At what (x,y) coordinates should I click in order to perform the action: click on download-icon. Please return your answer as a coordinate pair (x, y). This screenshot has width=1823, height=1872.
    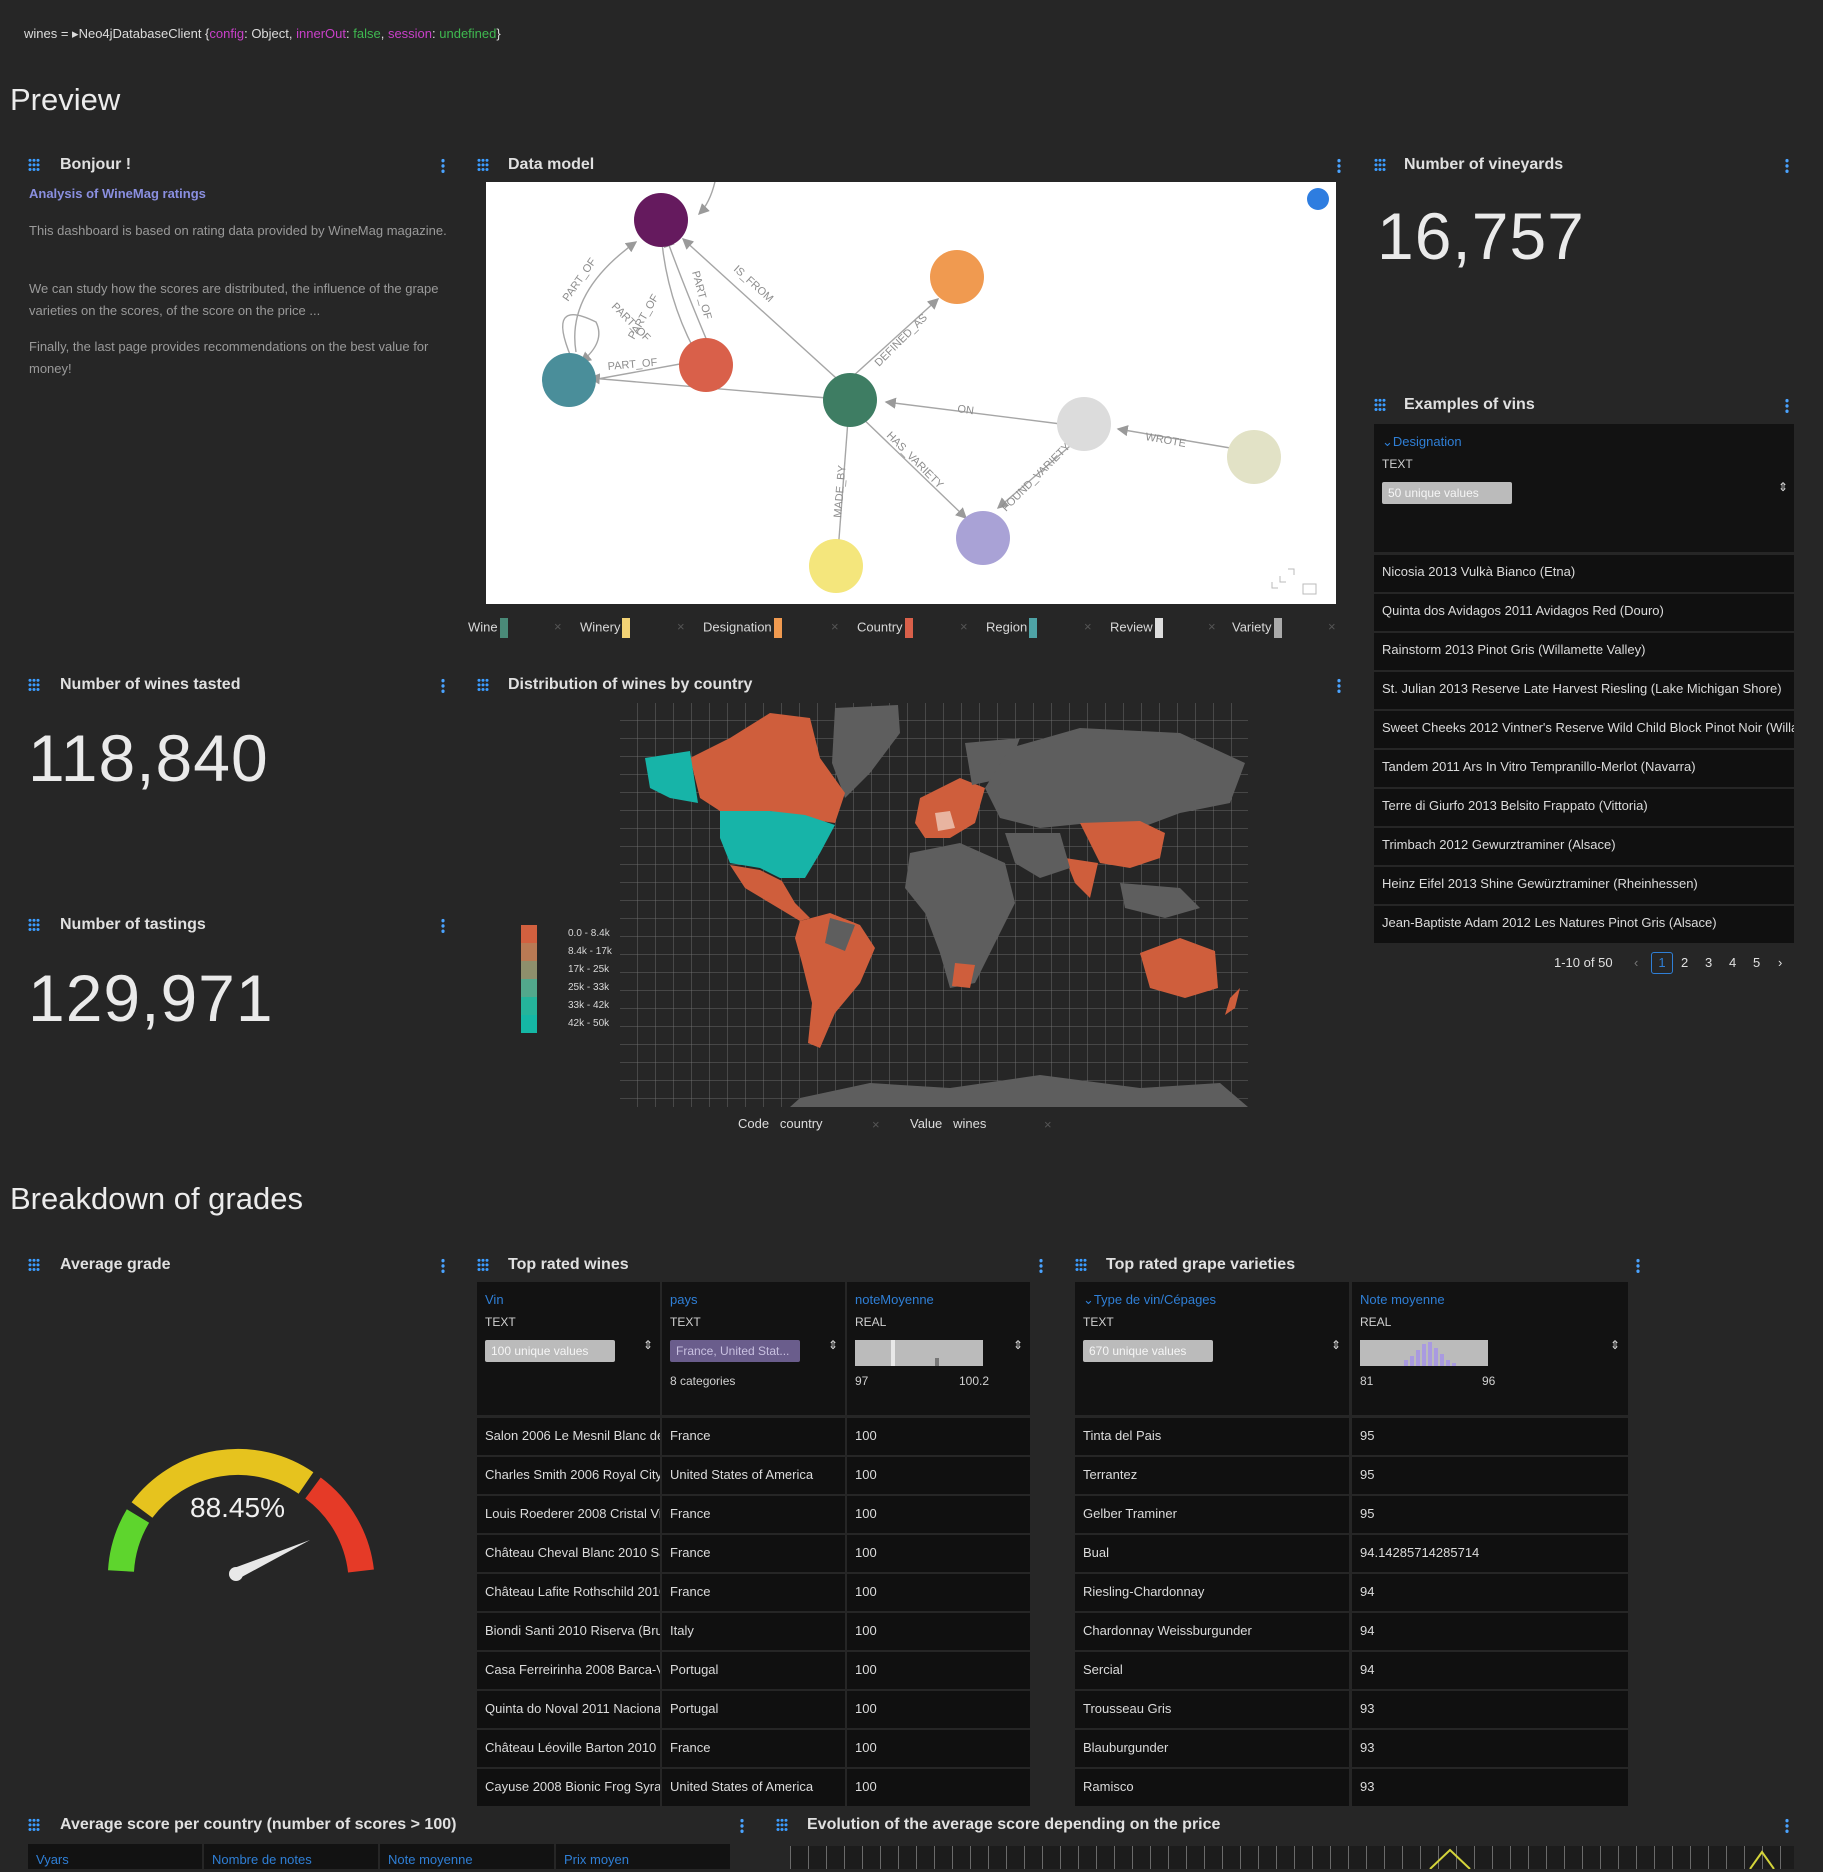
    Looking at the image, I should click on (1309, 589).